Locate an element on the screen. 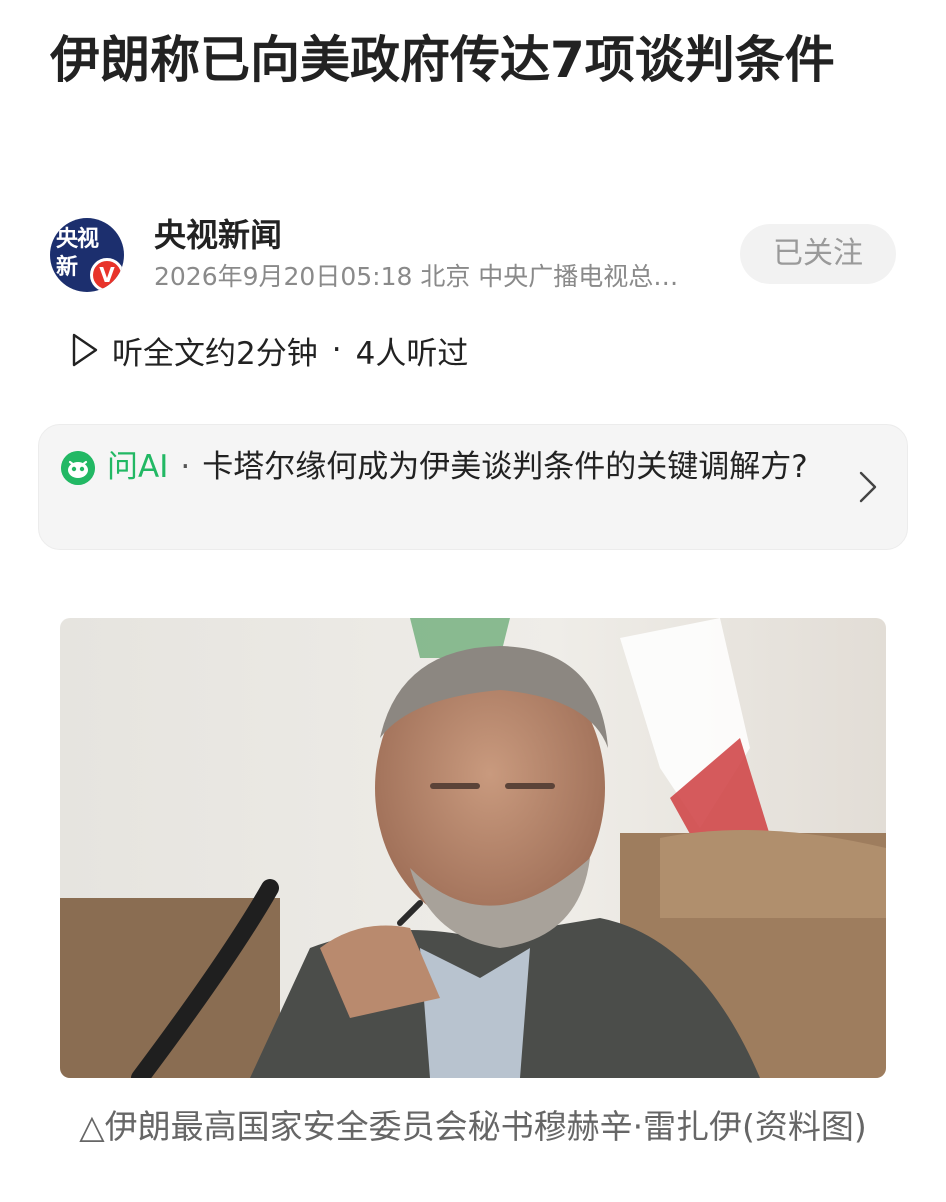 The height and width of the screenshot is (1202, 946). listen-row: 听全文约2分钟 · 4人听过 is located at coordinates (269, 350).